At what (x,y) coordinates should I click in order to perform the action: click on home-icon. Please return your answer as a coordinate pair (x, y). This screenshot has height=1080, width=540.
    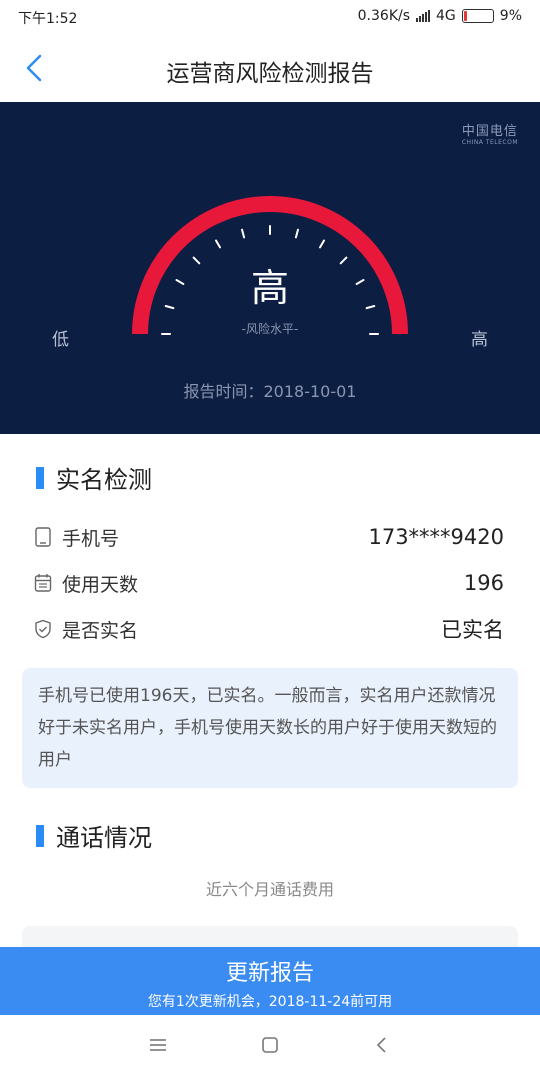
    Looking at the image, I should click on (270, 1047).